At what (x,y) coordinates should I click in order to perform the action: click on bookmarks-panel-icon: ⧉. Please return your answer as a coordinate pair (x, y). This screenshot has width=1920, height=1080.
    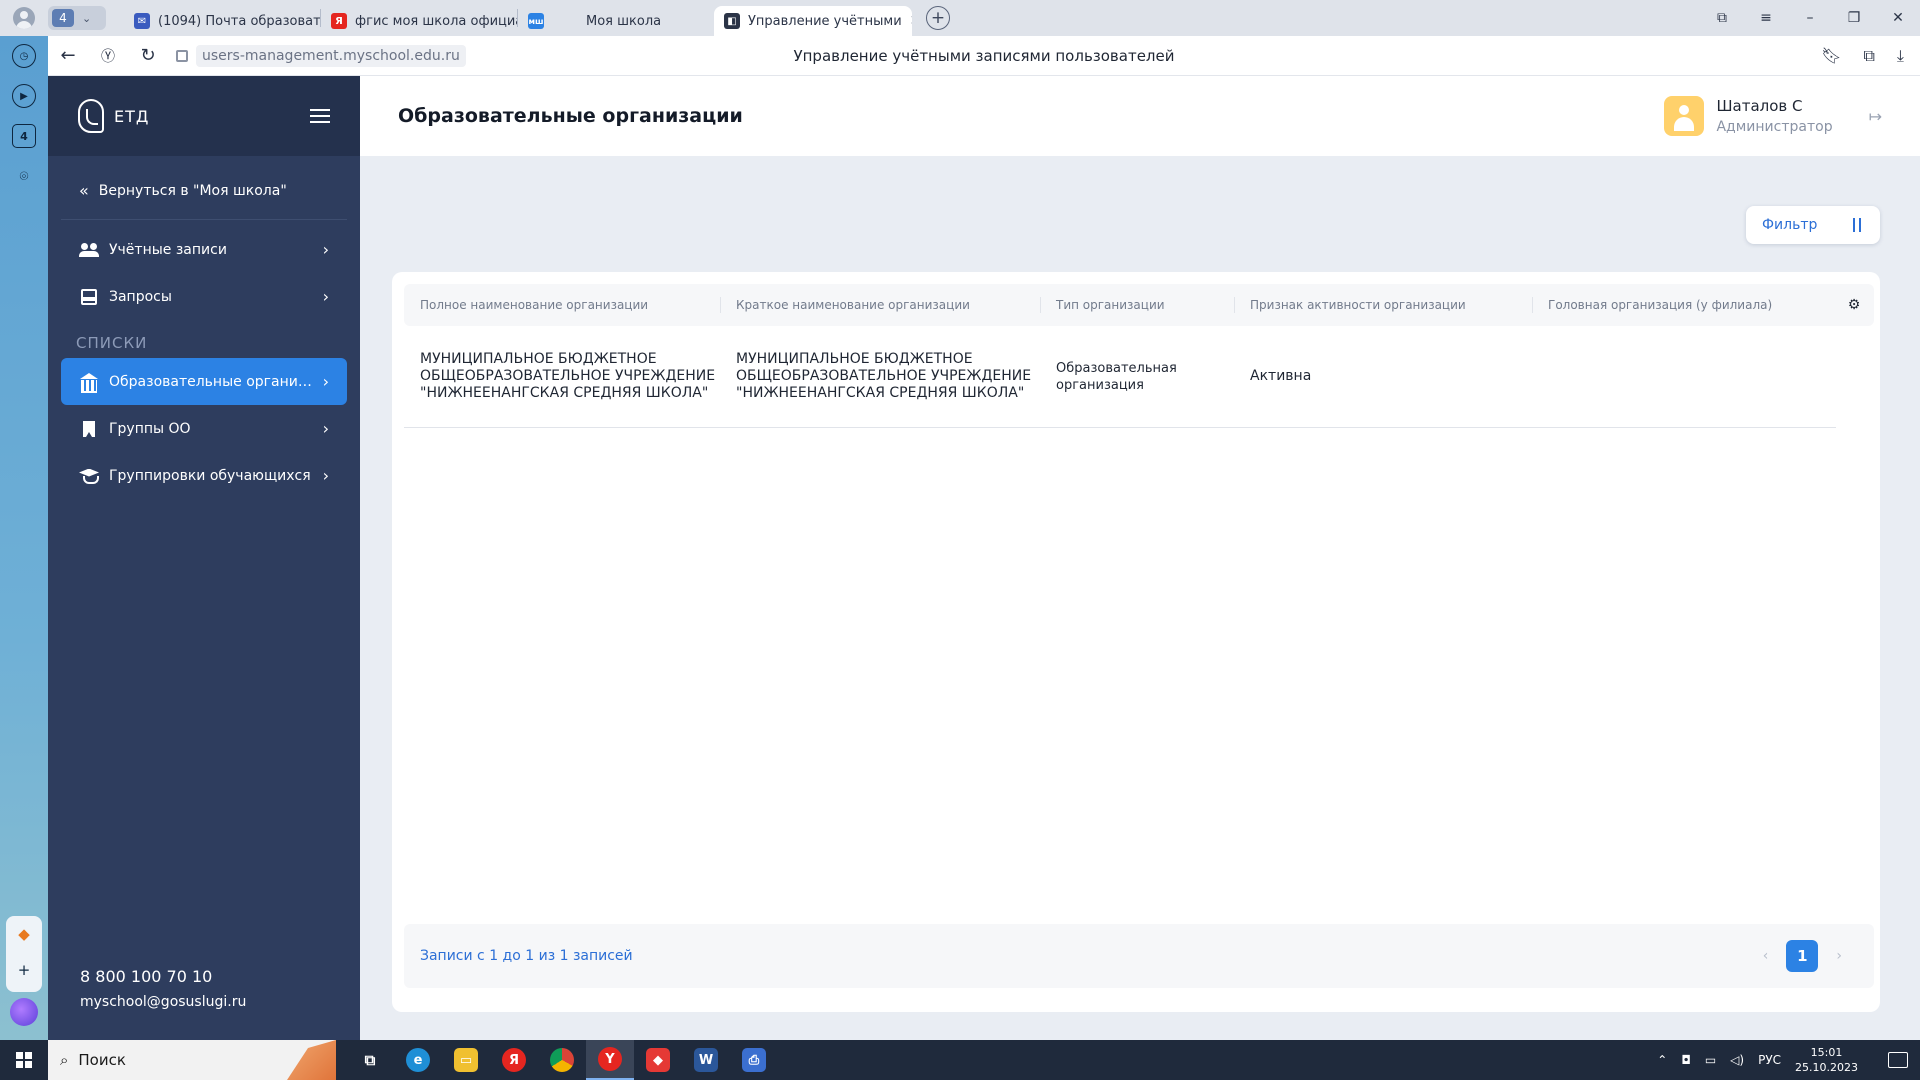
    Looking at the image, I should click on (1722, 18).